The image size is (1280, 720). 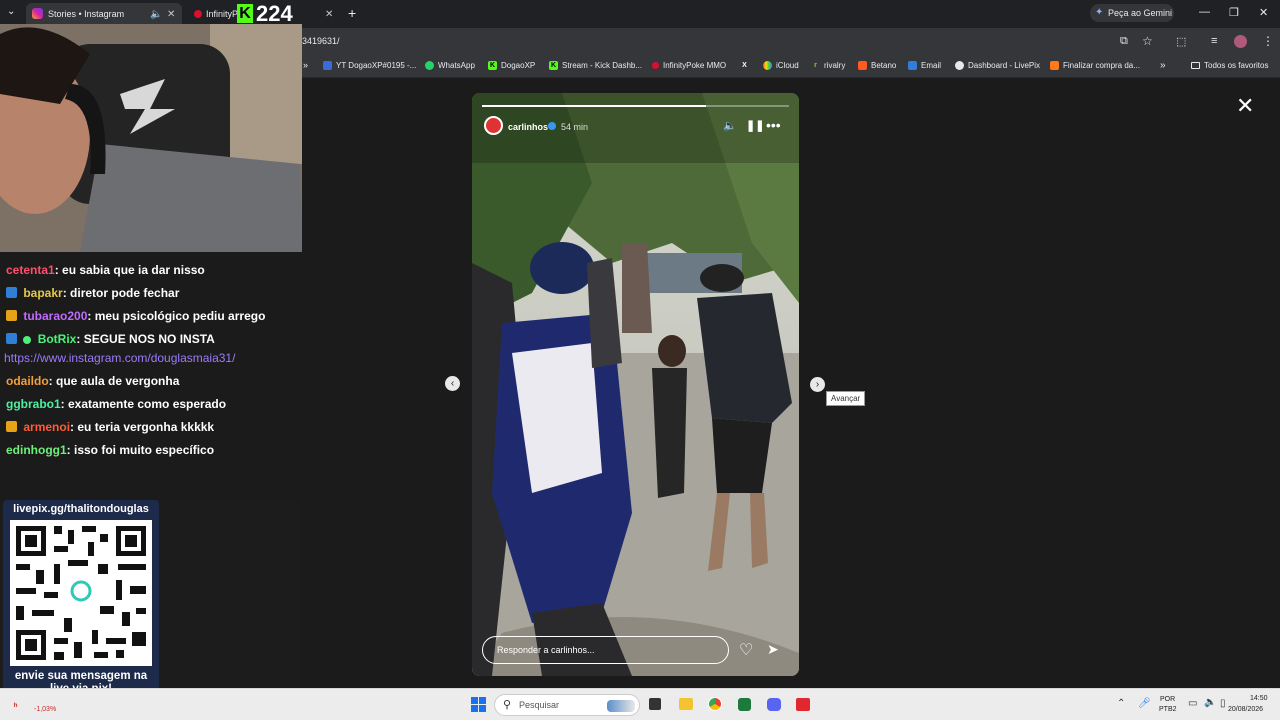 I want to click on webcam-feed, so click(x=151, y=138).